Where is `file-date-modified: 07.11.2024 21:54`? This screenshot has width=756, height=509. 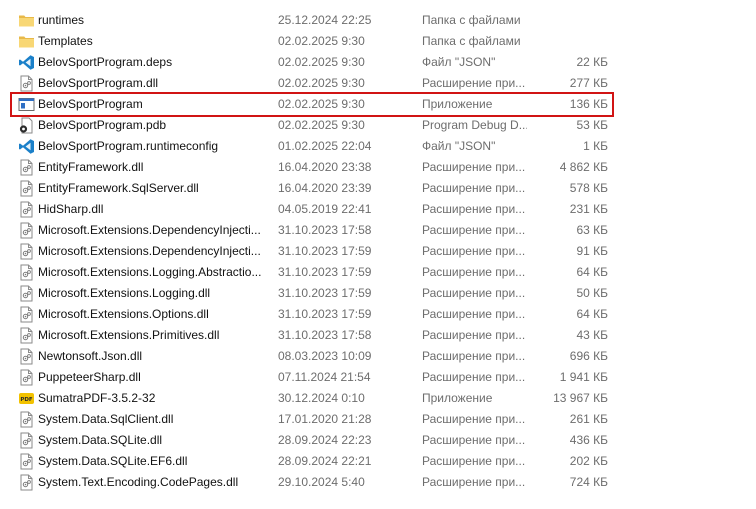
file-date-modified: 07.11.2024 21:54 is located at coordinates (324, 377).